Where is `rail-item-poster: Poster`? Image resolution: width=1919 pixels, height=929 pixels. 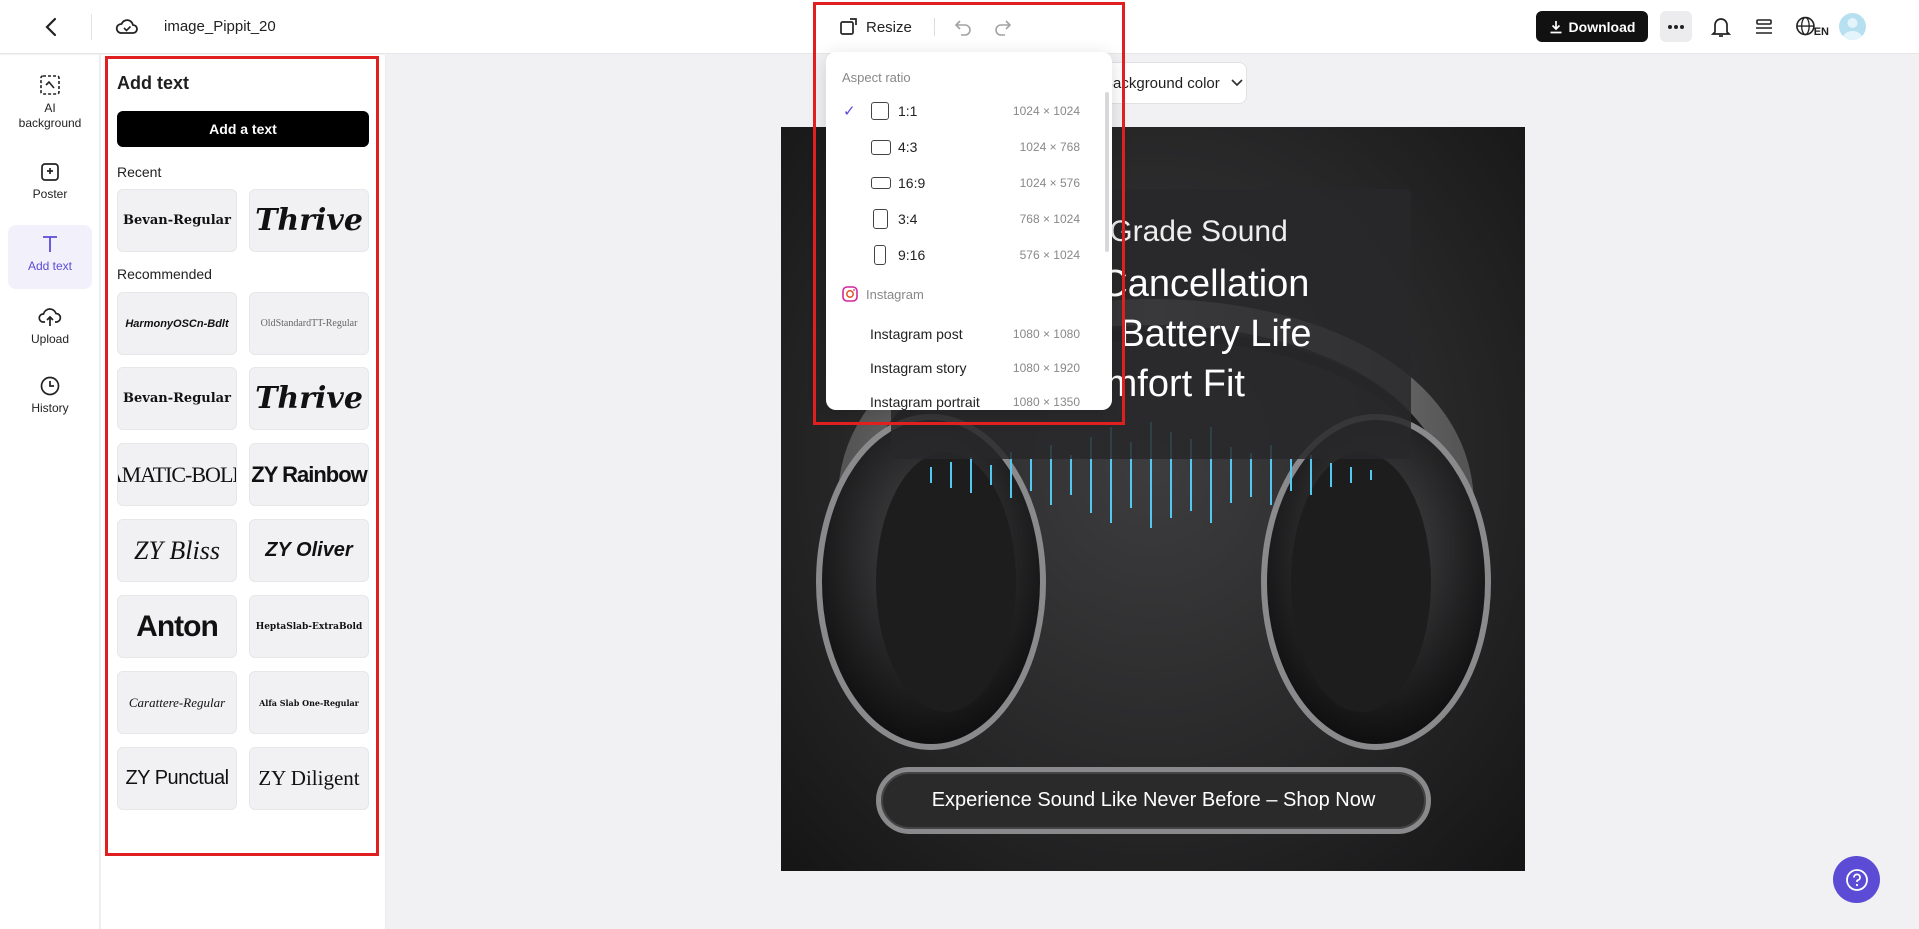 rail-item-poster: Poster is located at coordinates (50, 183).